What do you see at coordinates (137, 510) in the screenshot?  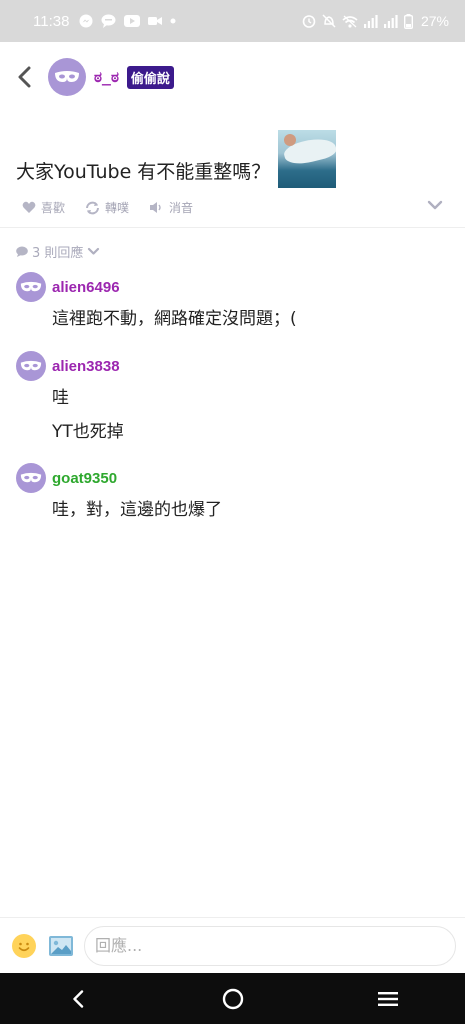 I see `comment-text: 哇，對，這邊的也爆了` at bounding box center [137, 510].